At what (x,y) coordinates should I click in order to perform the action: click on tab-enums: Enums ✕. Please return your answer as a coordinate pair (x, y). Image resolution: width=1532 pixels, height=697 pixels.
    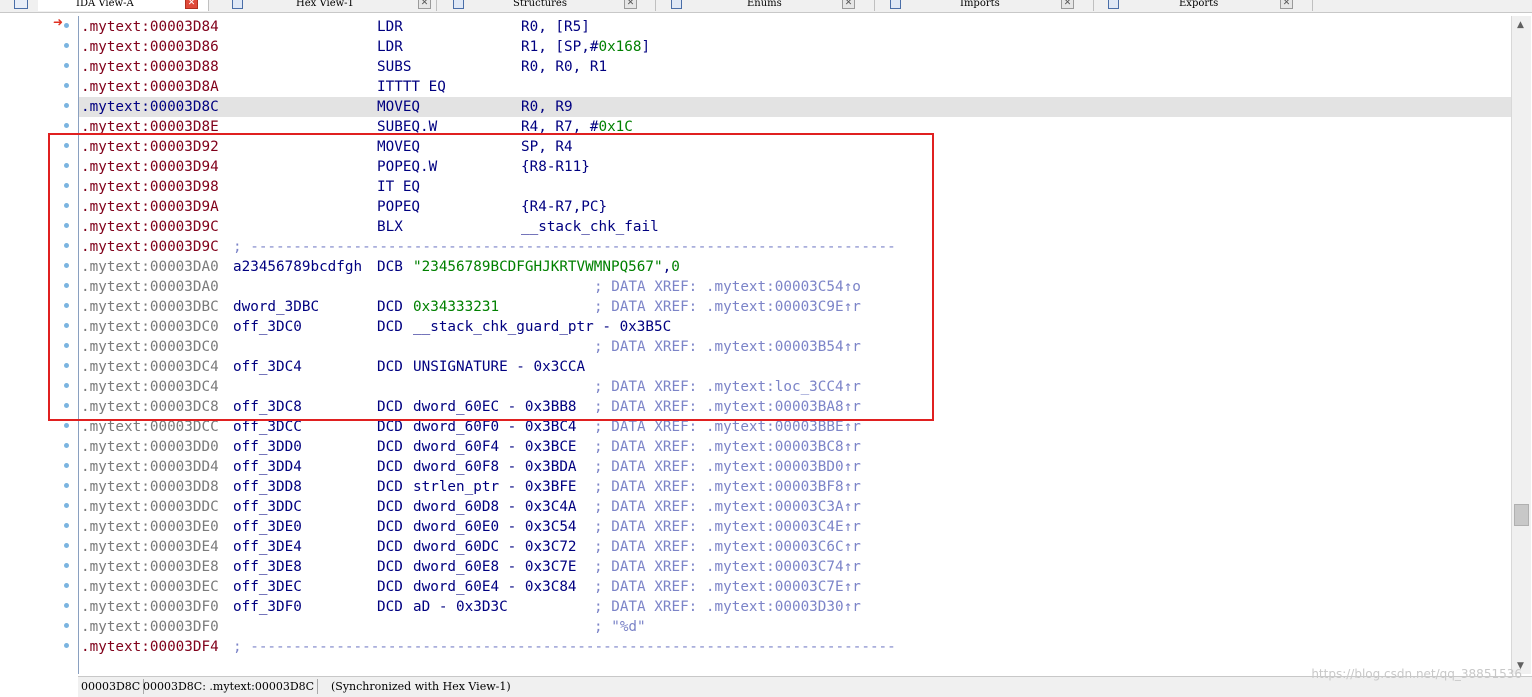
    Looking at the image, I should click on (765, 5).